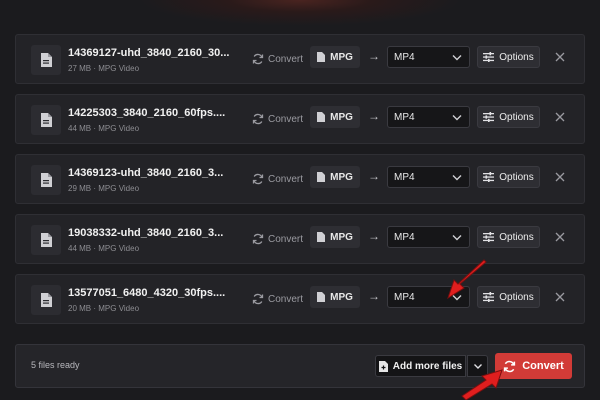 This screenshot has height=400, width=600. Describe the element at coordinates (383, 366) in the screenshot. I see `file-plus-icon` at that location.